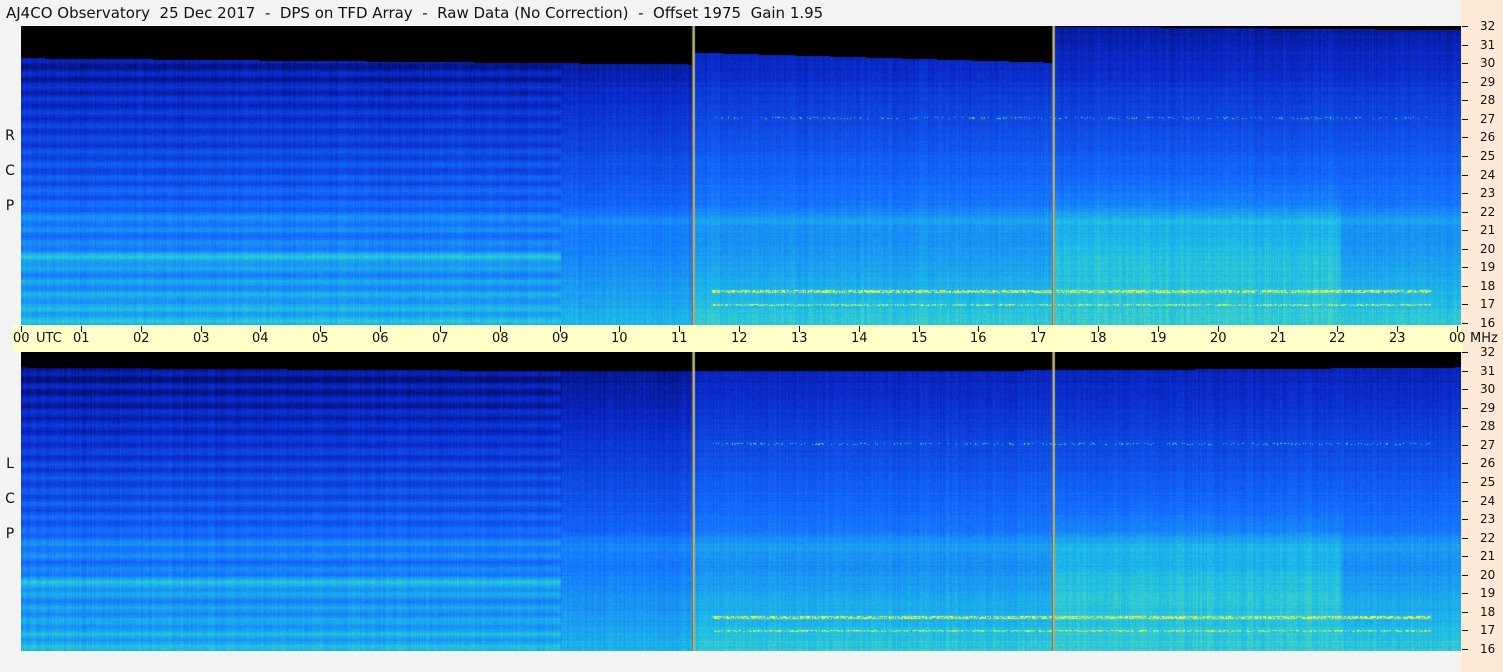 The image size is (1503, 672). What do you see at coordinates (978, 338) in the screenshot?
I see `utc-tick-label: 16` at bounding box center [978, 338].